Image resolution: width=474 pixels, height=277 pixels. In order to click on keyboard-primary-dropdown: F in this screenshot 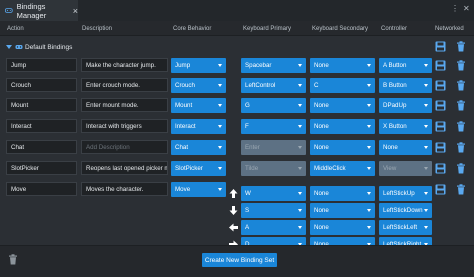, I will do `click(273, 126)`.